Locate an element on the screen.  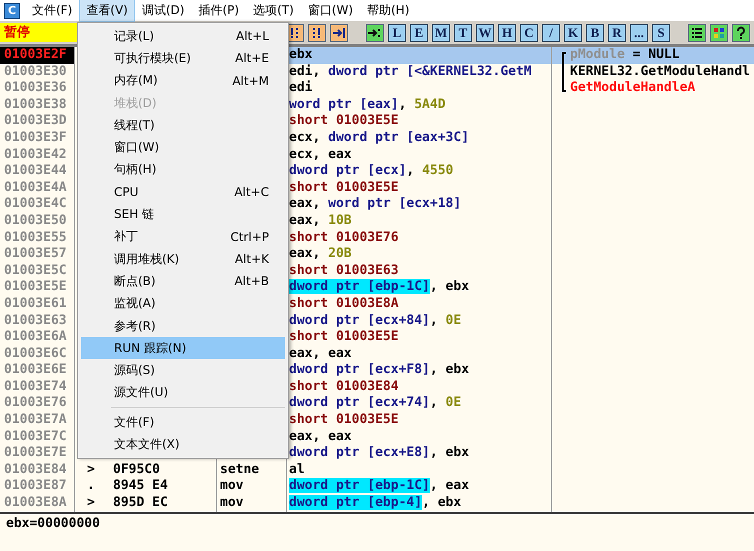
menu-item: 源码(S) is located at coordinates (183, 370).